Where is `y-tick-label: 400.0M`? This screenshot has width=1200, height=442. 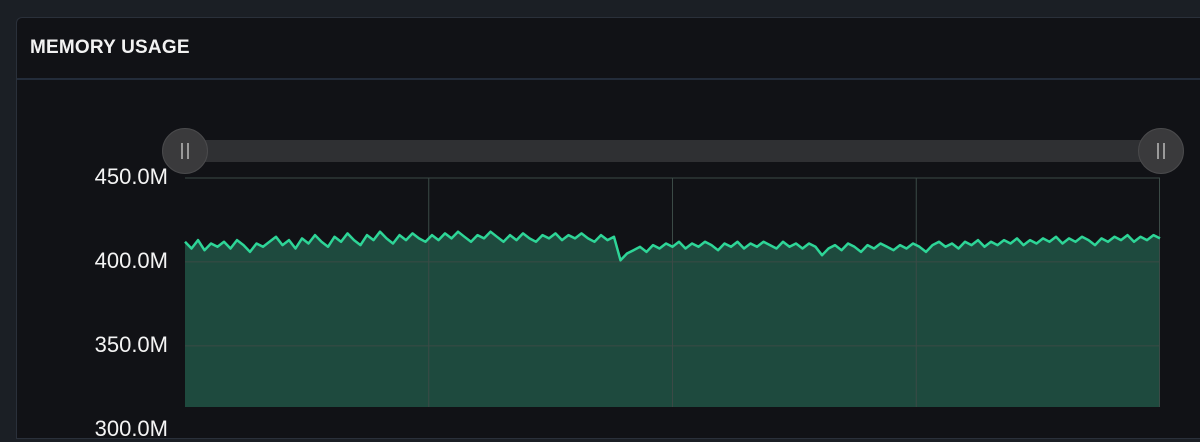
y-tick-label: 400.0M is located at coordinates (131, 260).